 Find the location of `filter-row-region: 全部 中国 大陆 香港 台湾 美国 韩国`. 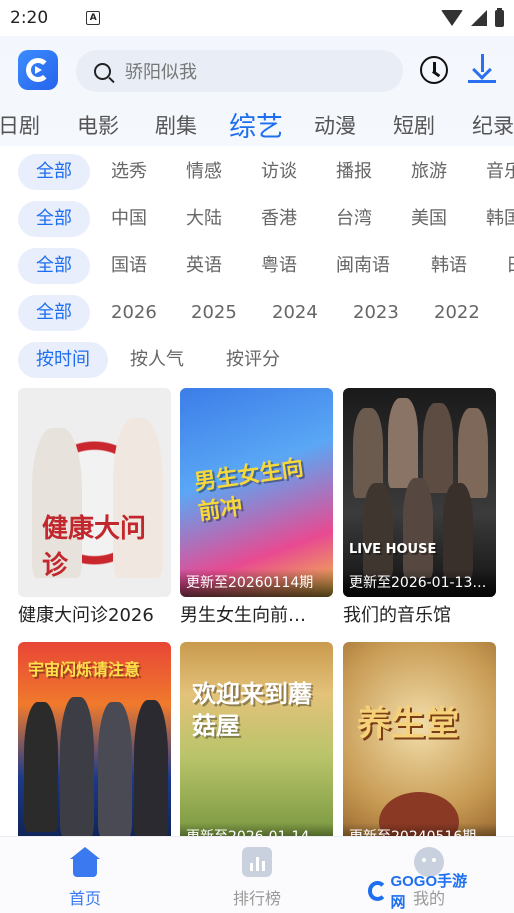

filter-row-region: 全部 中国 大陆 香港 台湾 美国 韩国 is located at coordinates (257, 217).